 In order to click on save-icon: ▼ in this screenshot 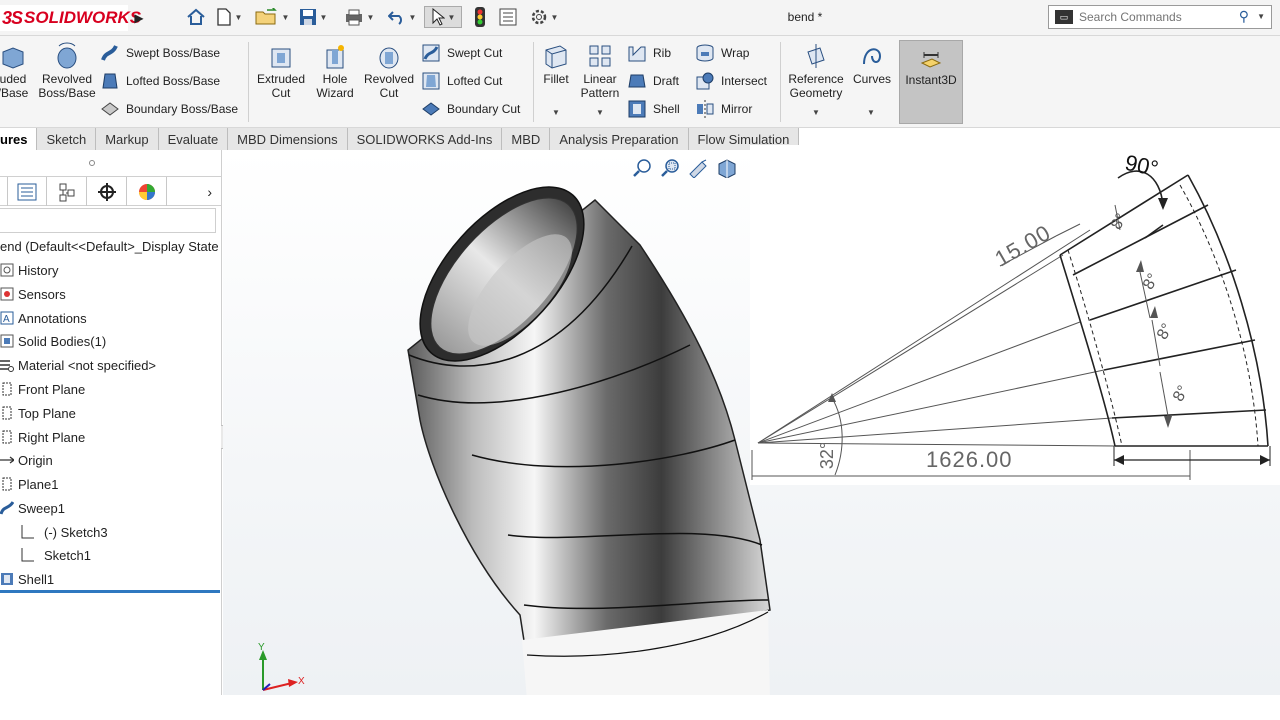, I will do `click(313, 17)`.